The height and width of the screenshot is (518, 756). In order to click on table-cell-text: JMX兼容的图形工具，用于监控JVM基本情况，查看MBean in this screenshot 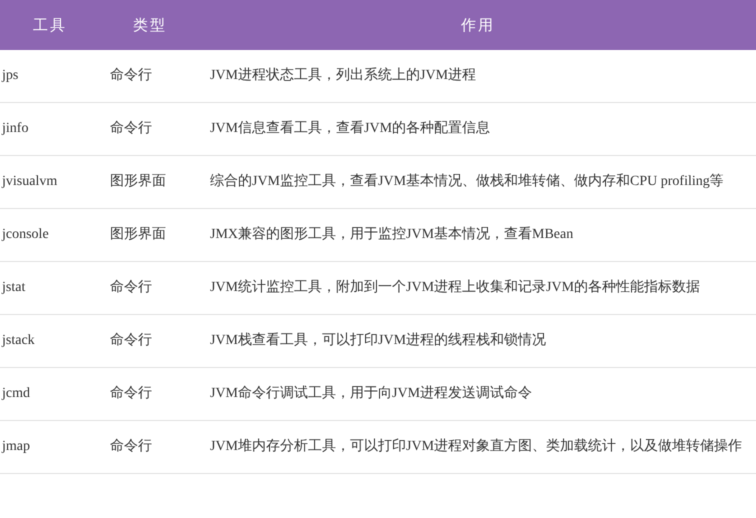, I will do `click(392, 234)`.